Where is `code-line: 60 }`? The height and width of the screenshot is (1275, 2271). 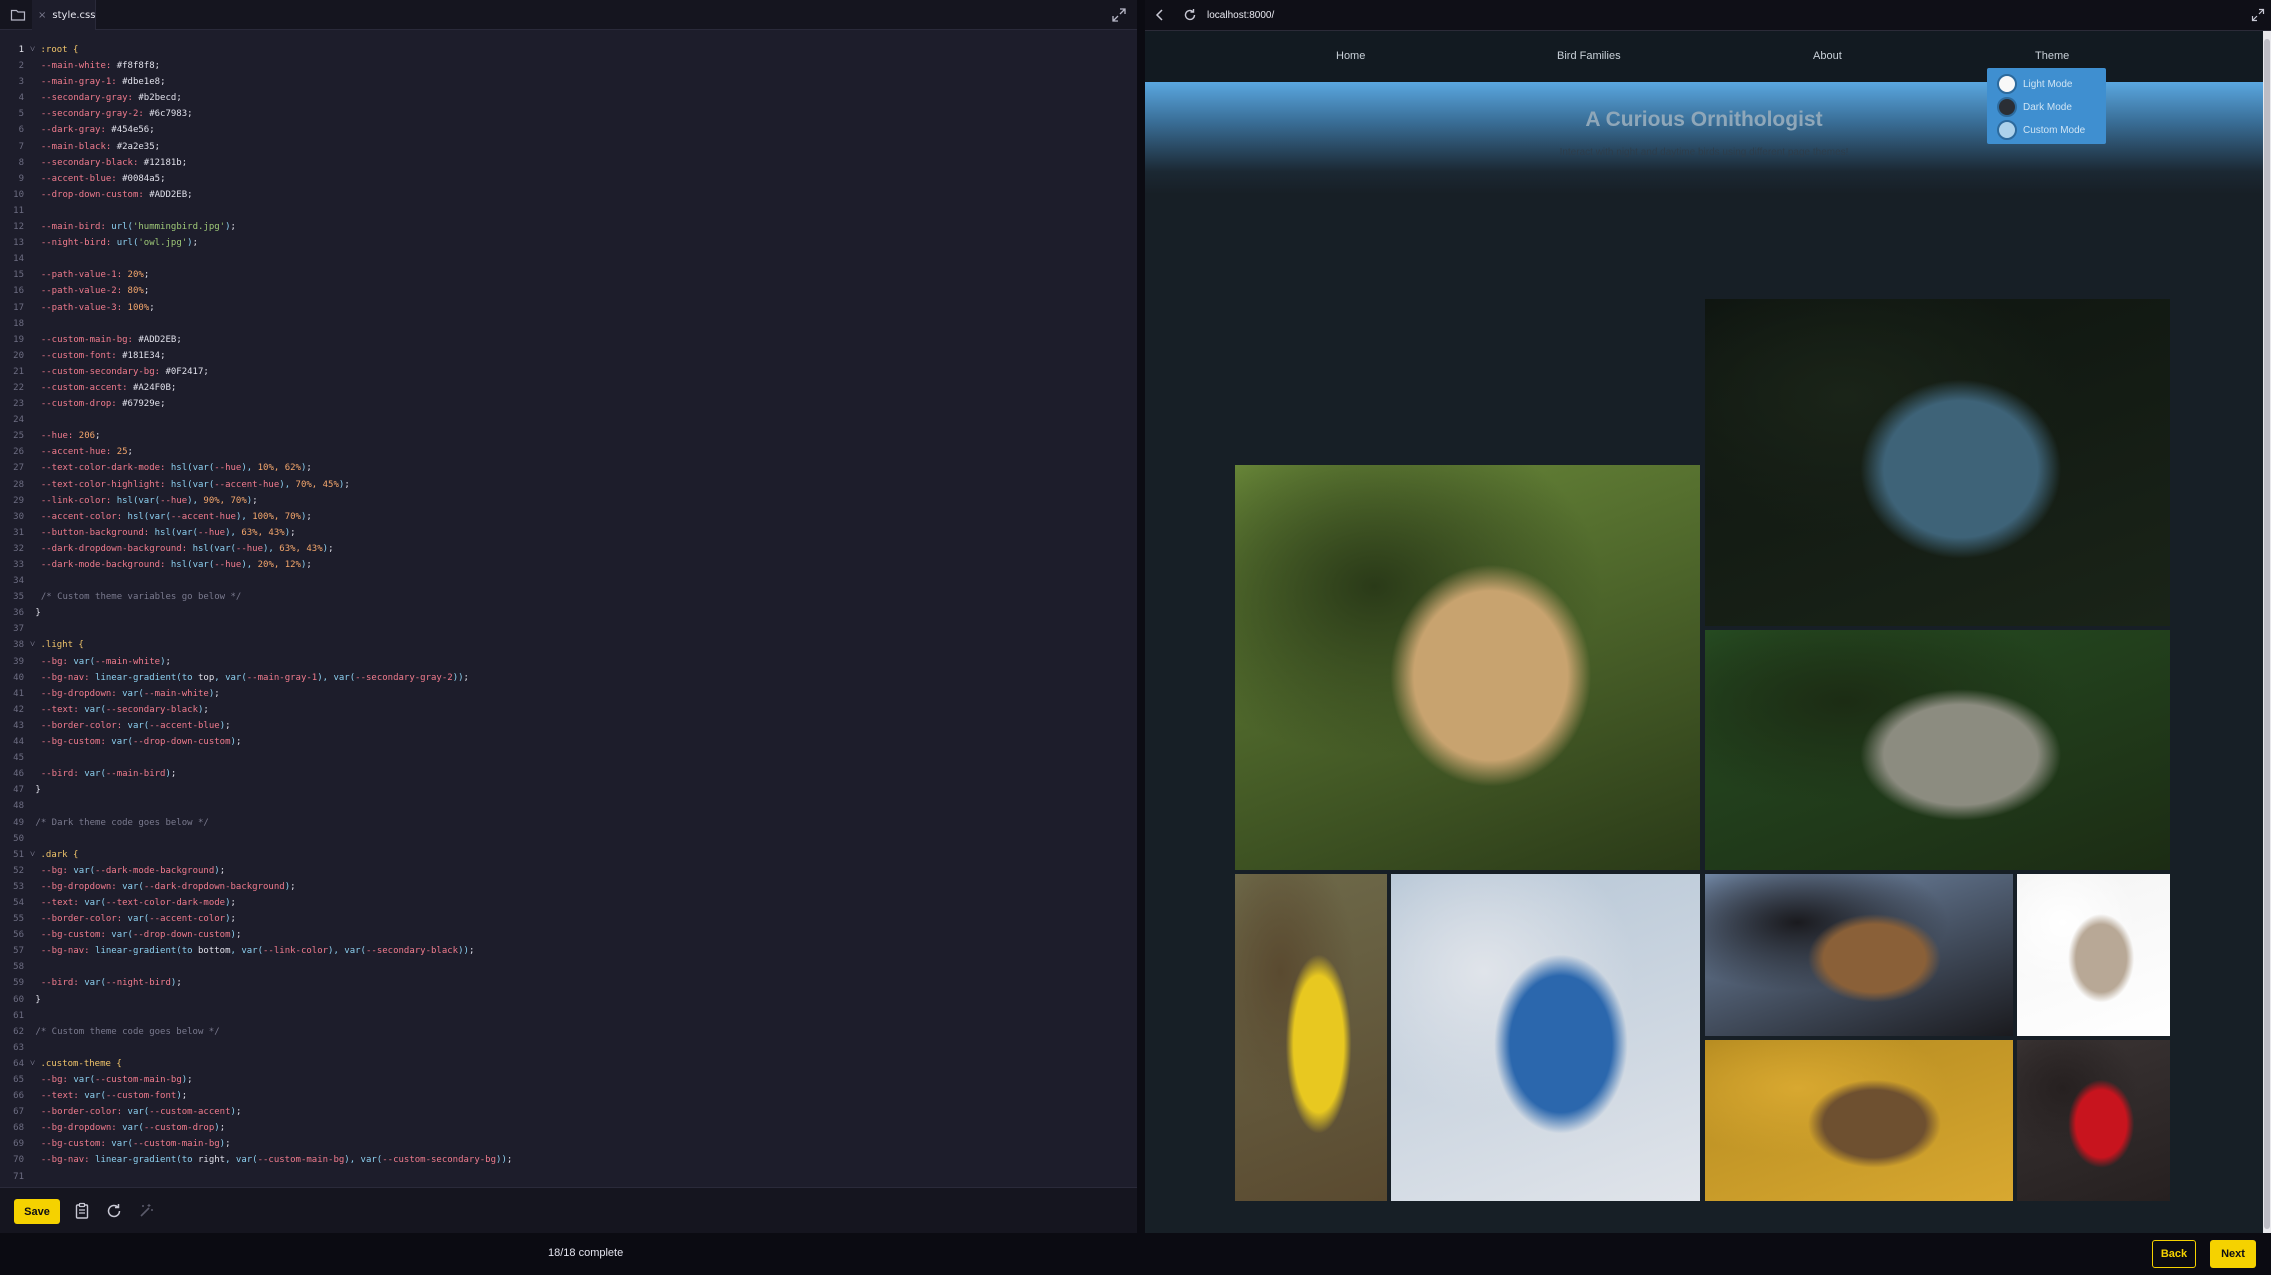
code-line: 60 } is located at coordinates (568, 1000).